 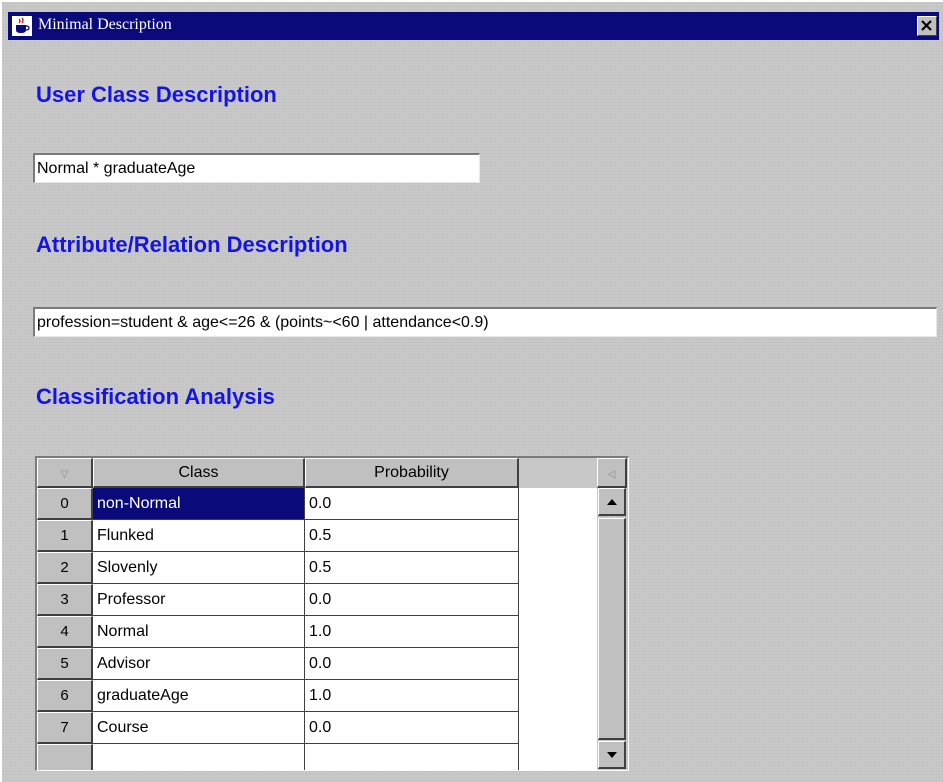 I want to click on row-number: 5, so click(x=65, y=664).